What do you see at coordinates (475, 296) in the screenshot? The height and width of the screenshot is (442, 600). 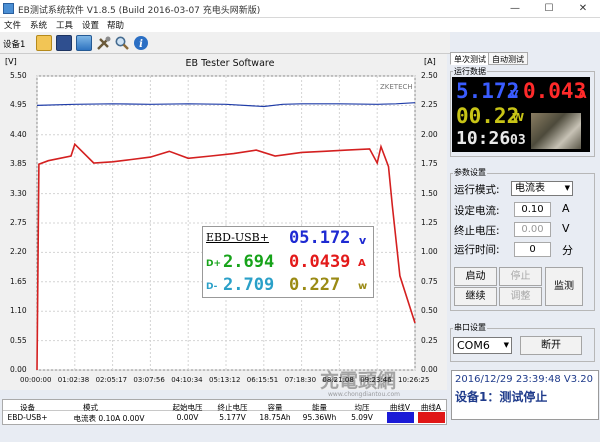 I see `continue-button: 继续` at bounding box center [475, 296].